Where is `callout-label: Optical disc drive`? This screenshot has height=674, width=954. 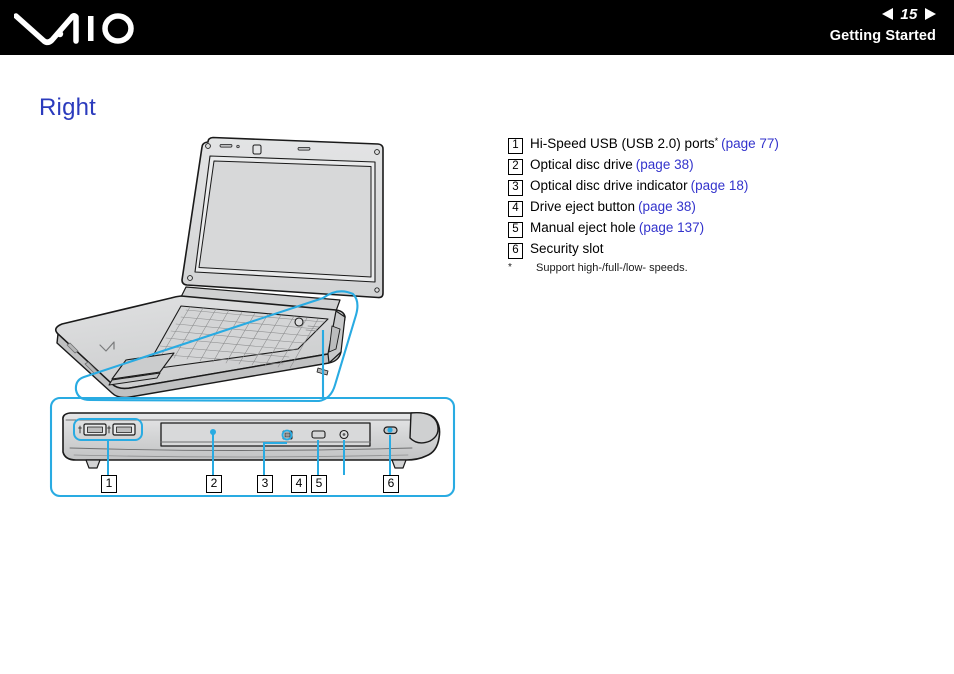 callout-label: Optical disc drive is located at coordinates (581, 164).